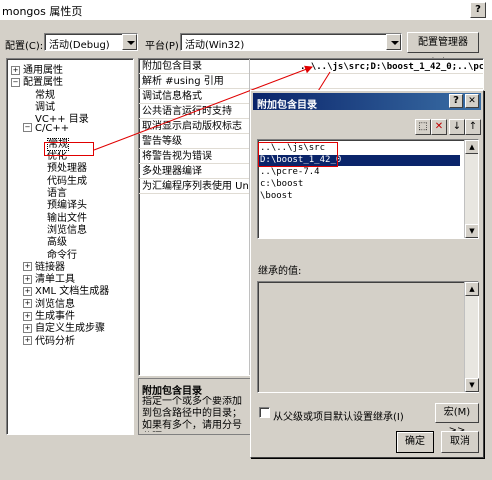  I want to click on inherited-values-list: ▲ ▼, so click(368, 337).